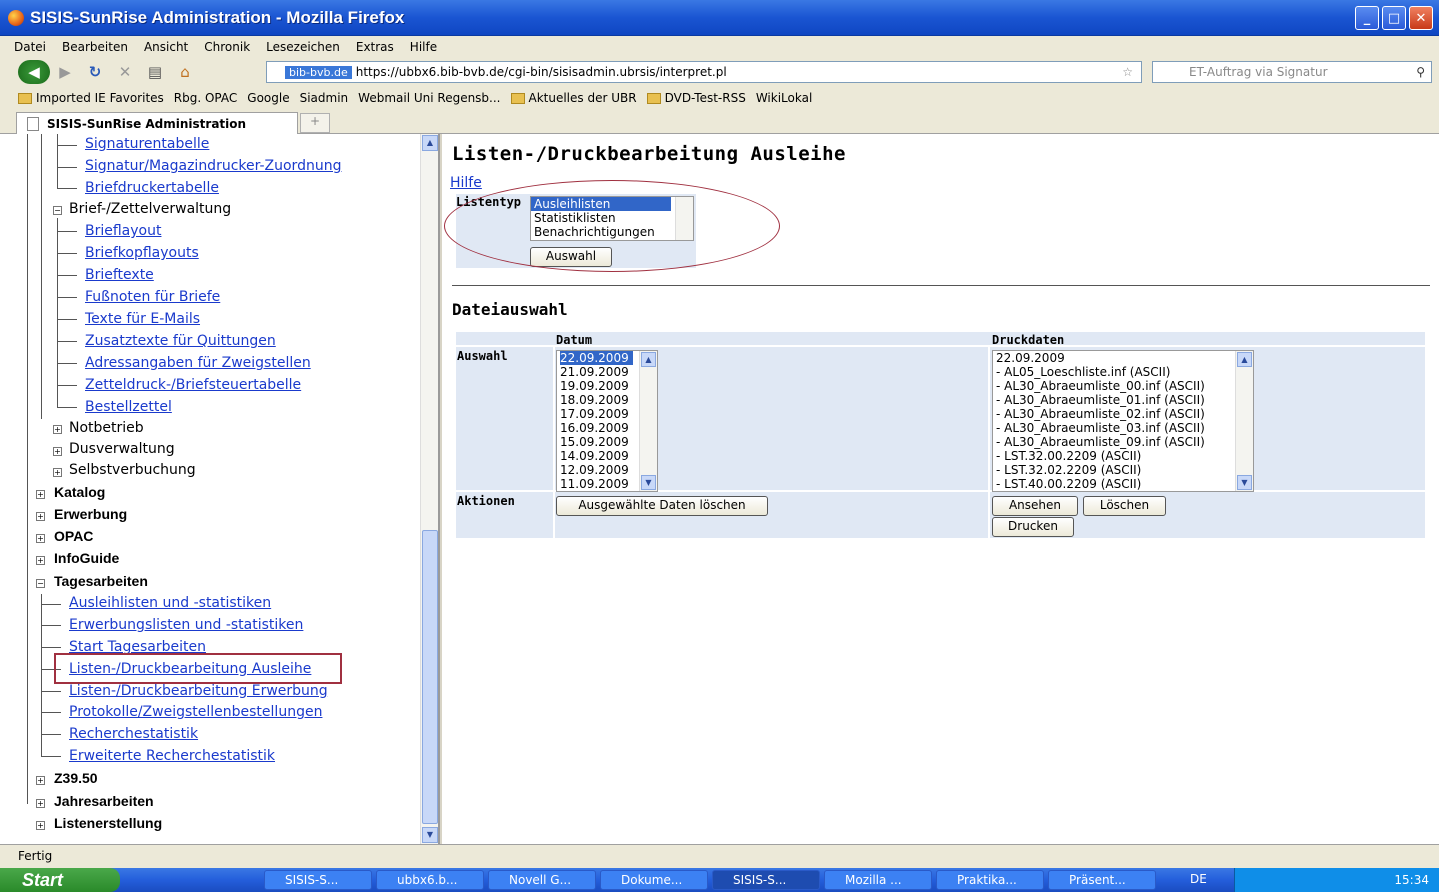  Describe the element at coordinates (213, 166) in the screenshot. I see `tree-item-signatur-magazin: Signatur/Magazindrucker-Zuordnung` at that location.